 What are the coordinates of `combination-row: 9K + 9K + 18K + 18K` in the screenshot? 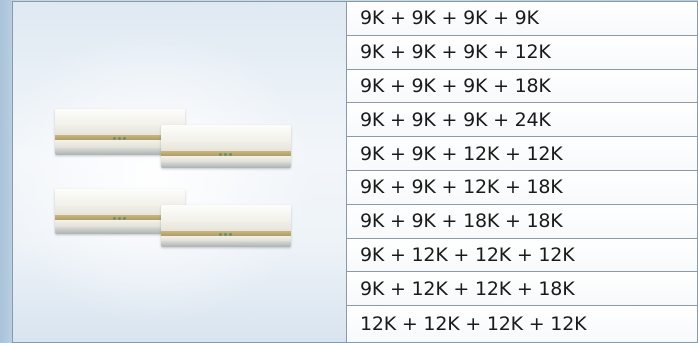 It's located at (522, 221).